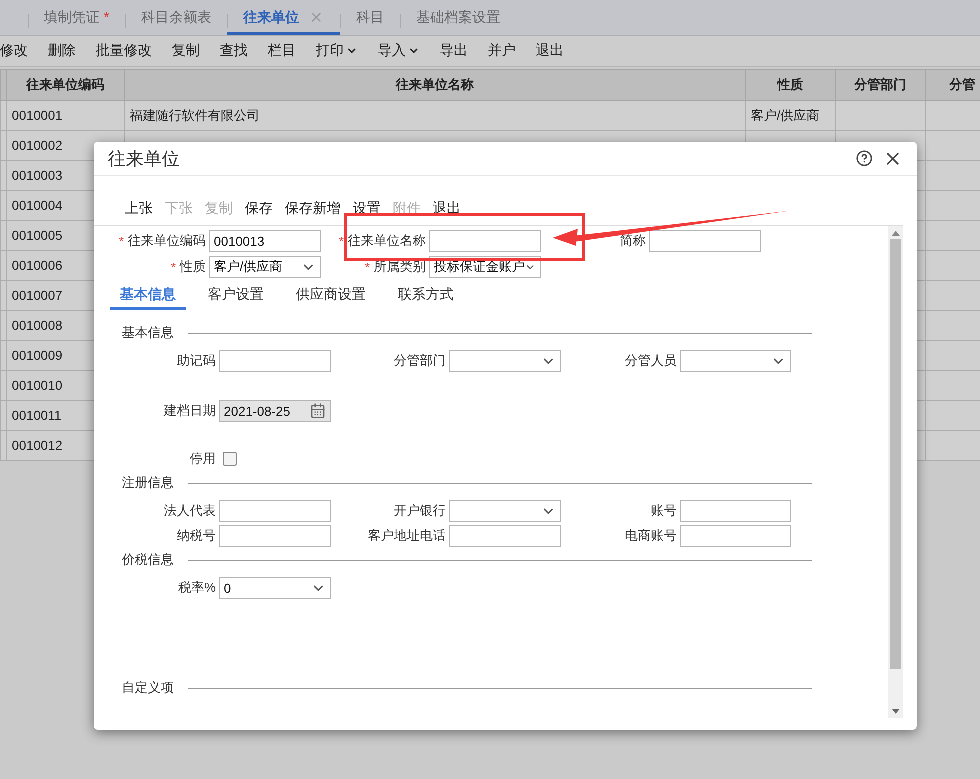 Image resolution: width=980 pixels, height=779 pixels. I want to click on table-cell: 0010001, so click(65, 115).